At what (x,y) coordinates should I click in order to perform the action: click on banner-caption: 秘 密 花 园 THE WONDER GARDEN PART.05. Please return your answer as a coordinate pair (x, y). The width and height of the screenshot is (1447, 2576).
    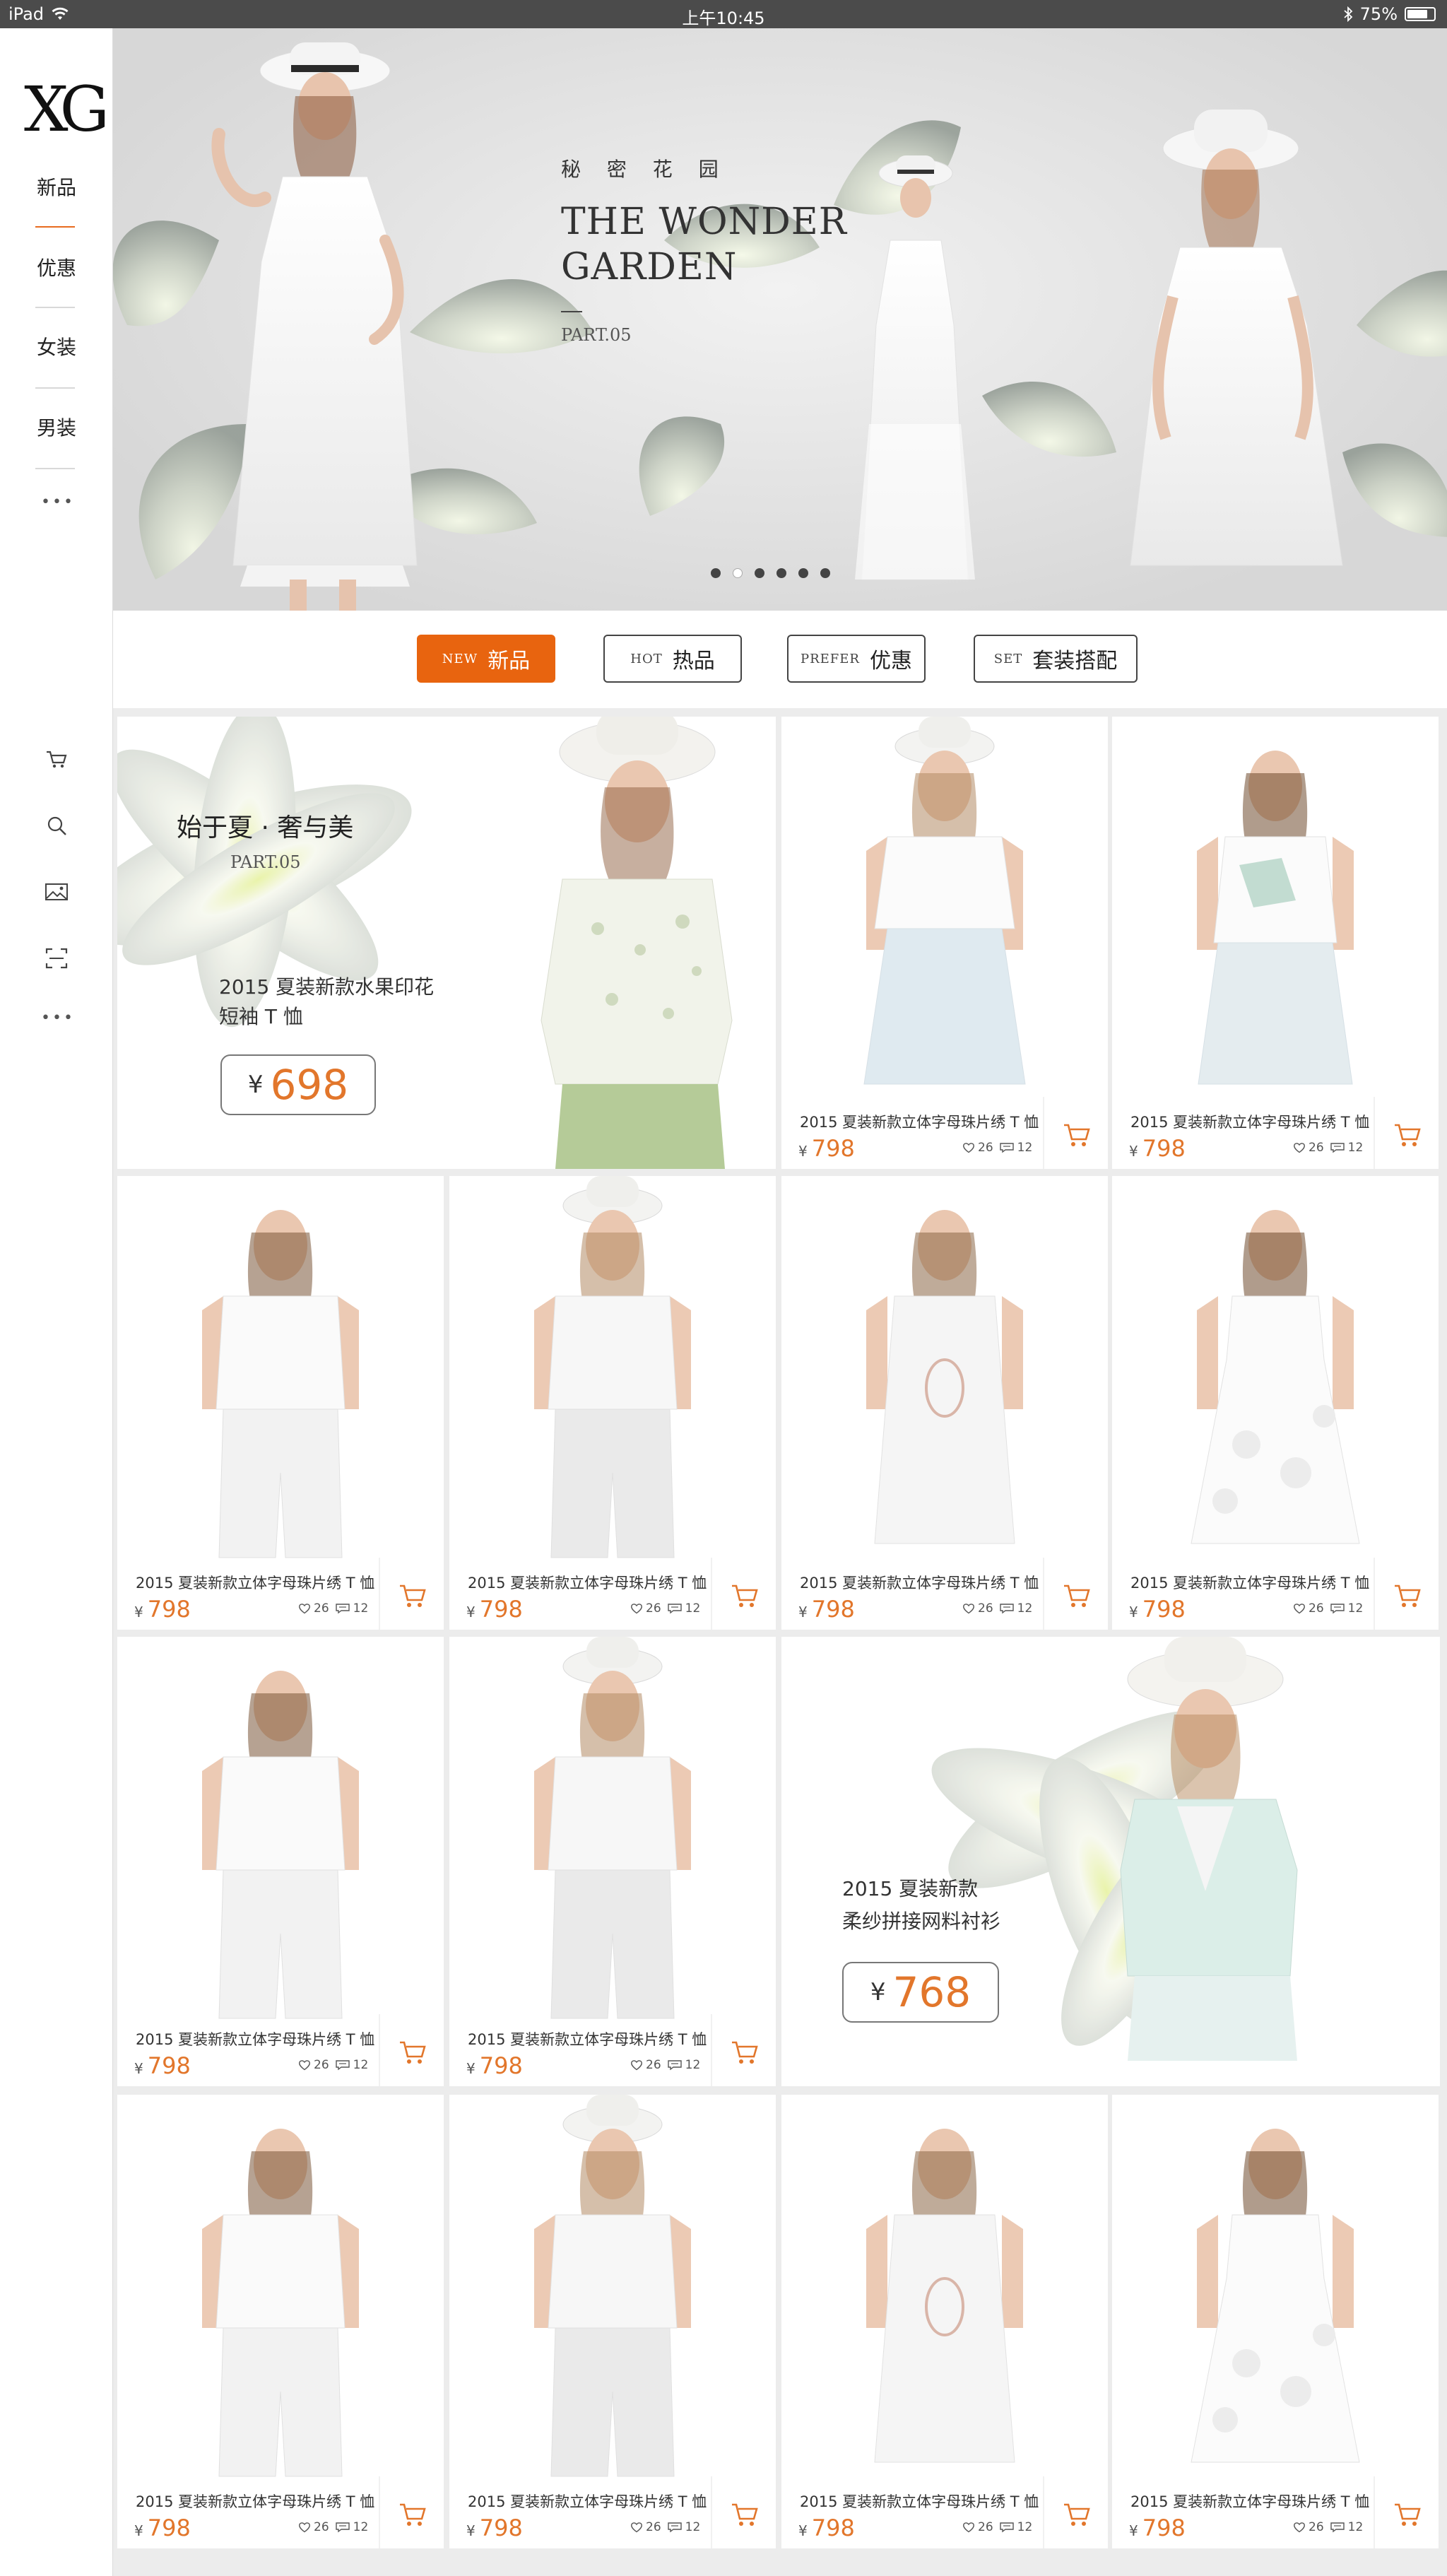
    Looking at the image, I should click on (704, 249).